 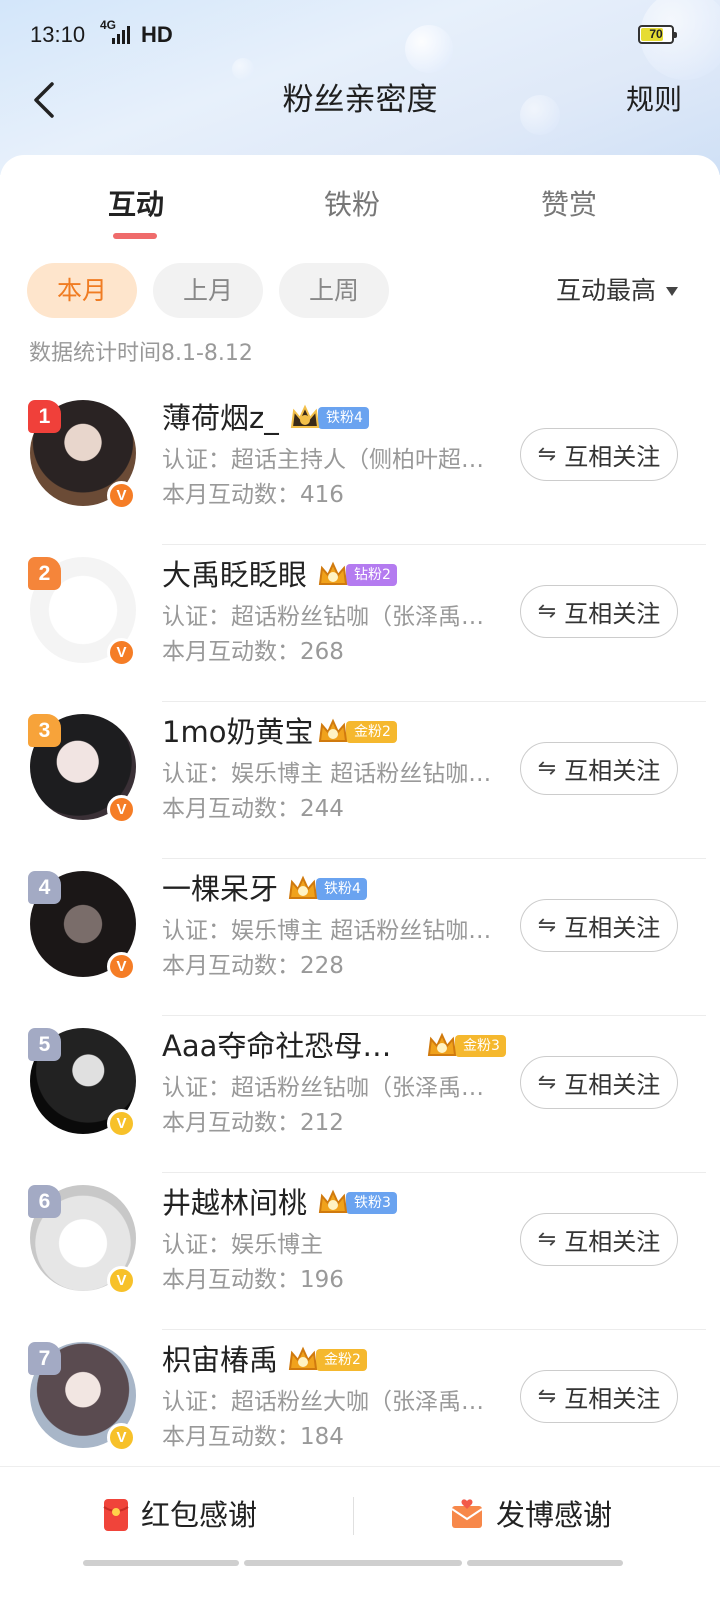 What do you see at coordinates (157, 34) in the screenshot?
I see `hd-label: HD` at bounding box center [157, 34].